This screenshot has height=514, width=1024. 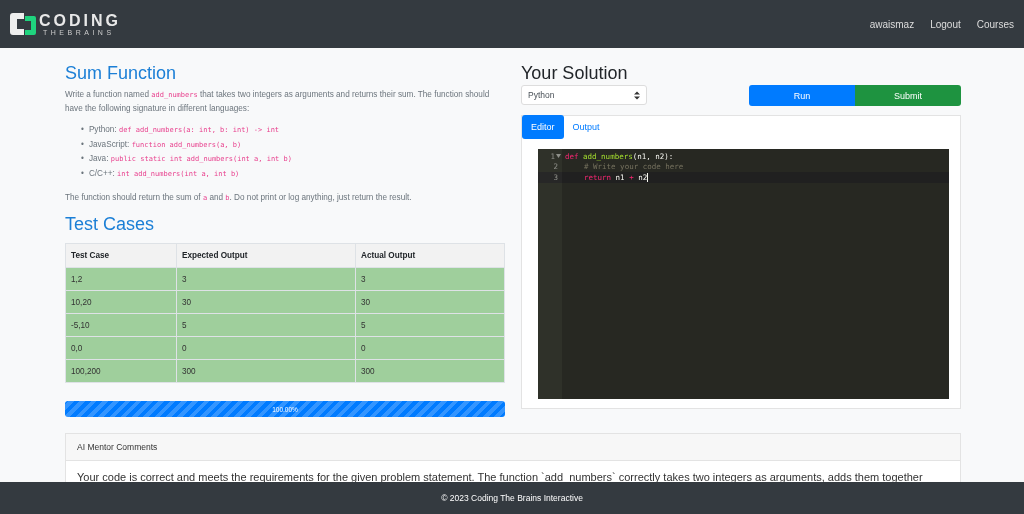 I want to click on column-header: Test Case, so click(x=121, y=255).